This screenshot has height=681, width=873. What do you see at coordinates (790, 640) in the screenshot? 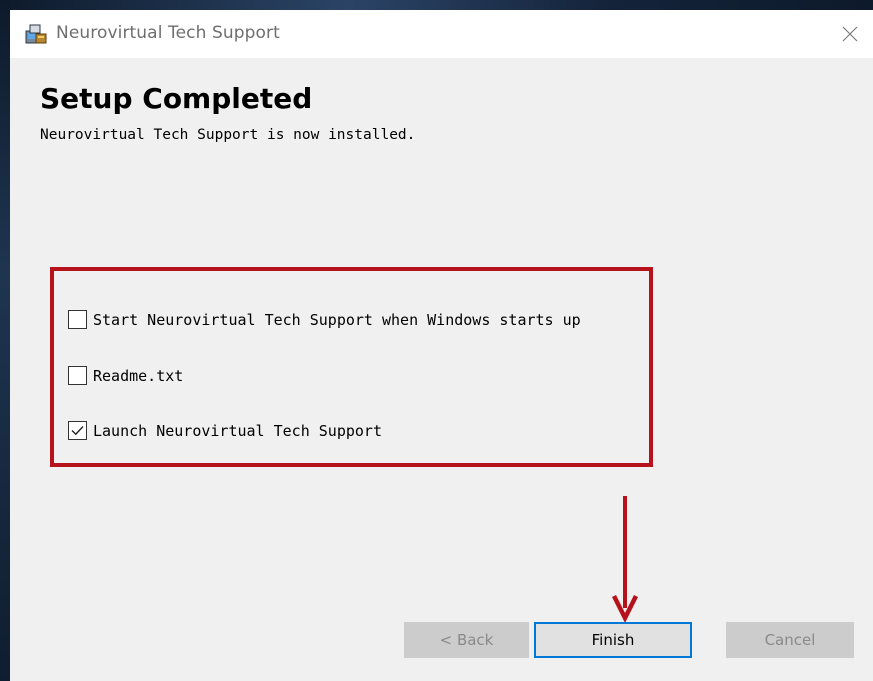
I see `cancel-button: Cancel` at bounding box center [790, 640].